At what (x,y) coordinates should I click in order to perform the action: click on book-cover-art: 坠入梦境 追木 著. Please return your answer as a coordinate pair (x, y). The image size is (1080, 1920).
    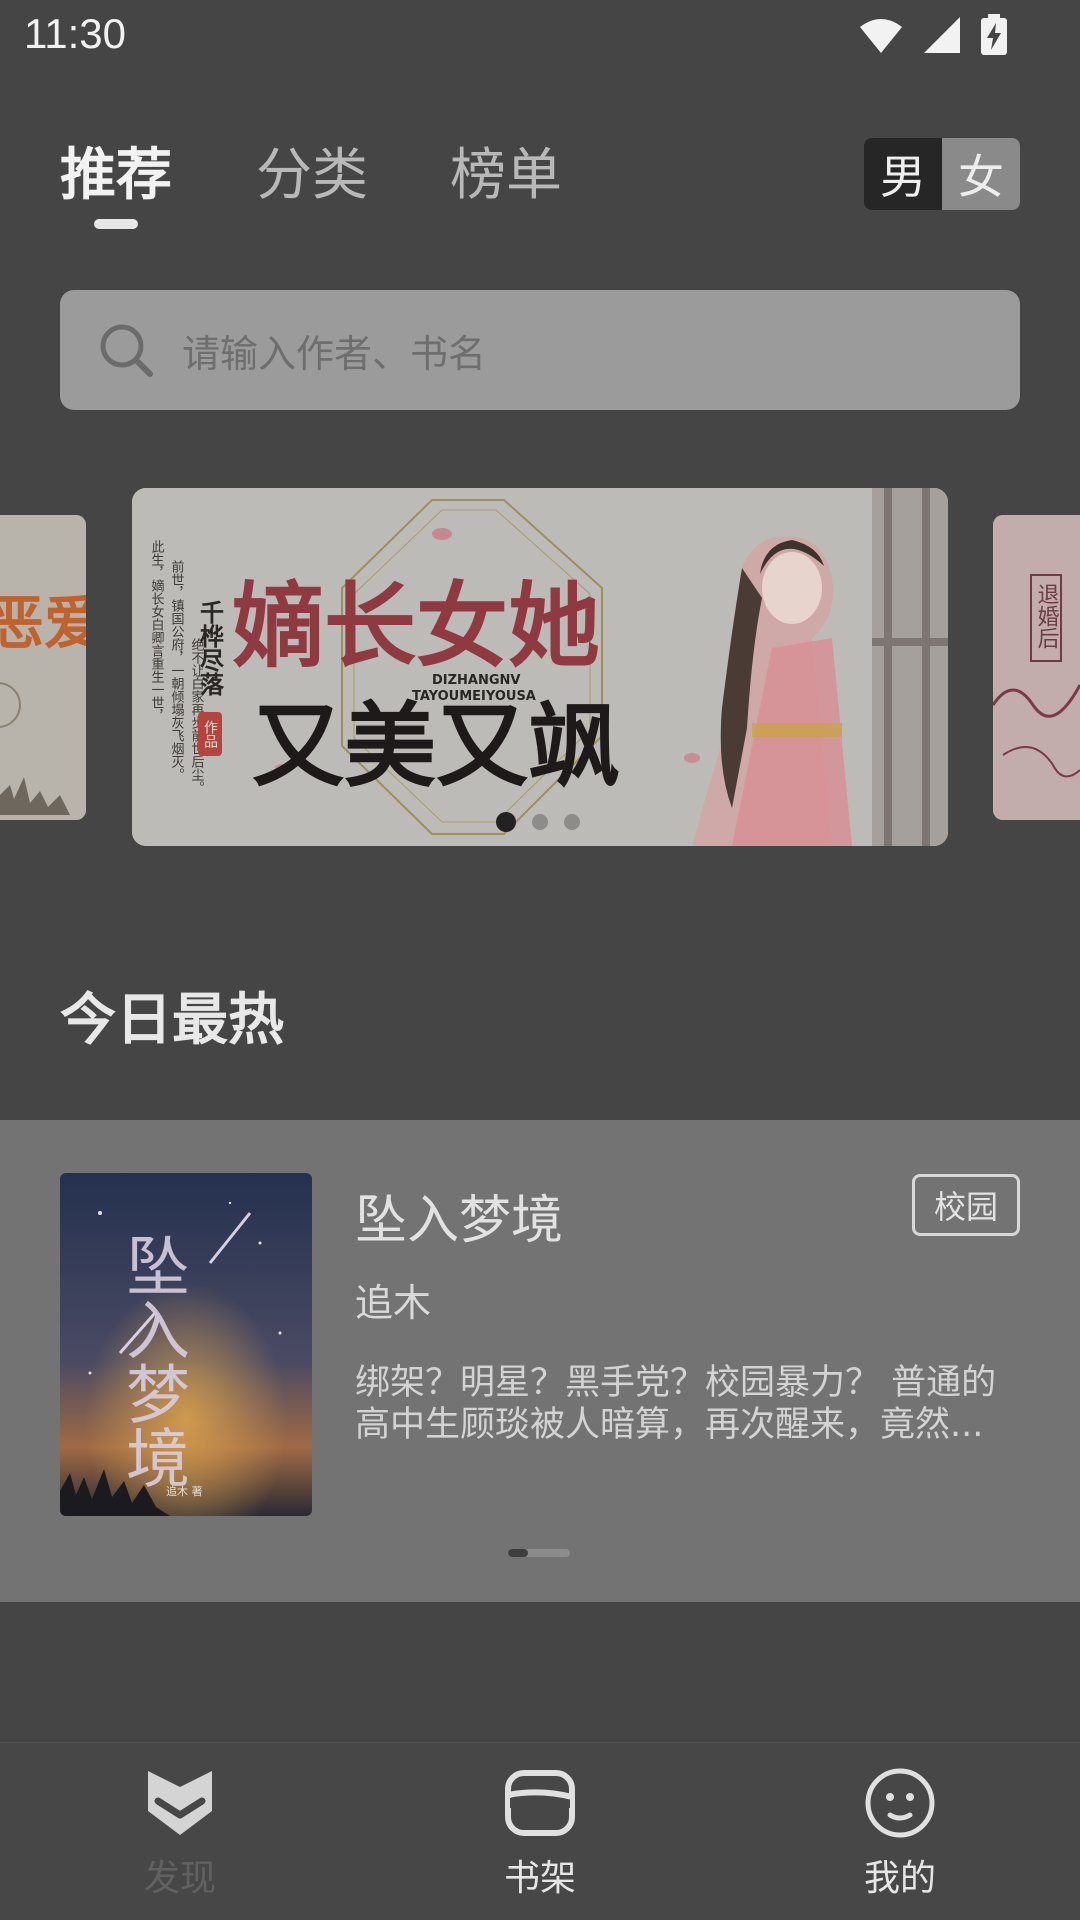
    Looking at the image, I should click on (186, 1344).